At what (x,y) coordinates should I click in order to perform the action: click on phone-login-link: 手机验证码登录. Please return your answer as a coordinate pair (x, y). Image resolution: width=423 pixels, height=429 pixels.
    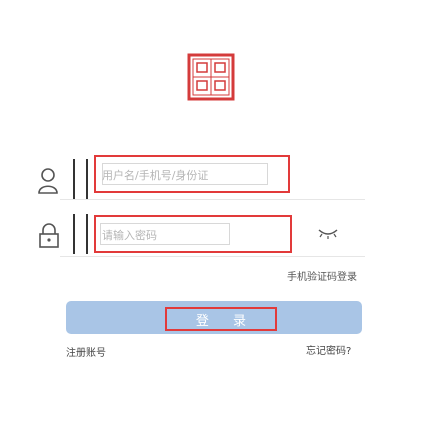
    Looking at the image, I should click on (322, 275).